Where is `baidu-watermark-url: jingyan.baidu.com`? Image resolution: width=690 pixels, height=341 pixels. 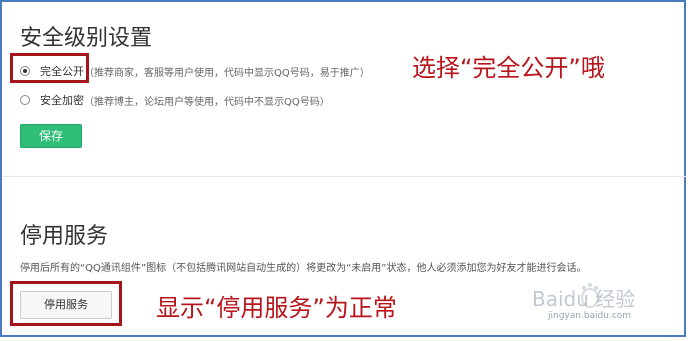
baidu-watermark-url: jingyan.baidu.com is located at coordinates (590, 316).